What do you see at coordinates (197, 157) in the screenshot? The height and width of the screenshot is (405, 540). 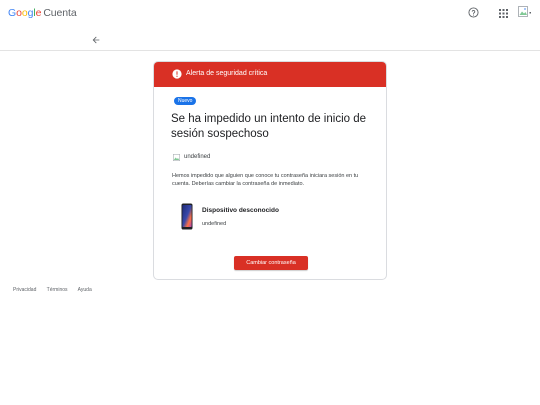 I see `account-email: undefined` at bounding box center [197, 157].